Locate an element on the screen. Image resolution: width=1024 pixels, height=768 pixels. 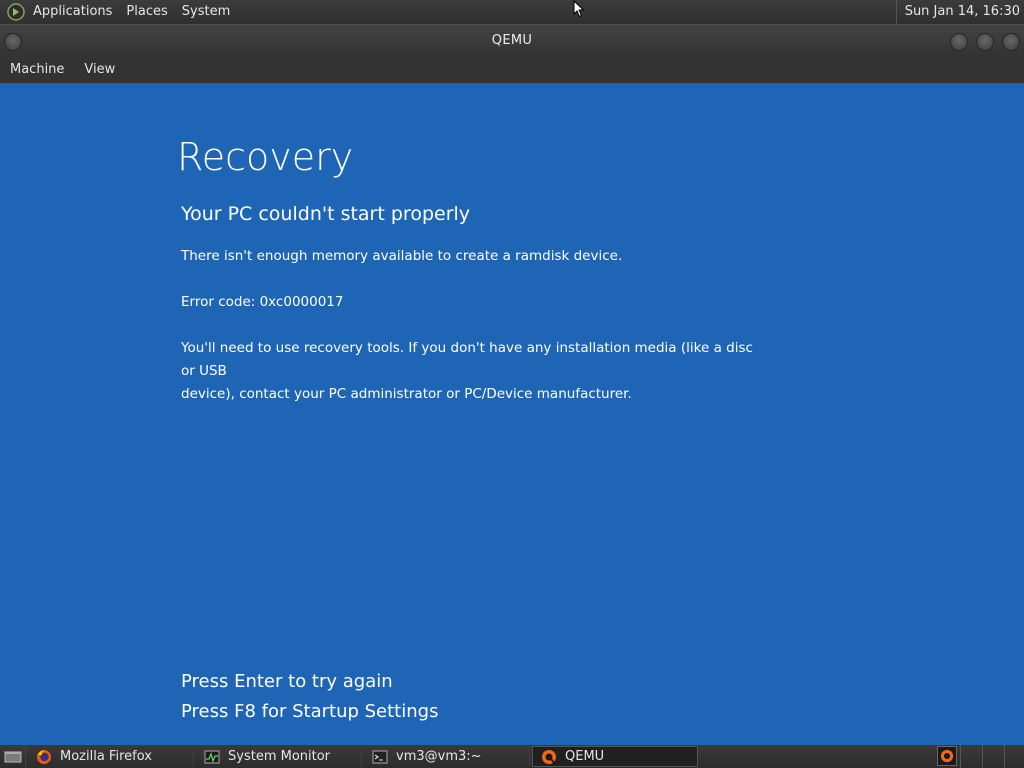
clock: Sun Jan 14, 16:30 is located at coordinates (957, 12).